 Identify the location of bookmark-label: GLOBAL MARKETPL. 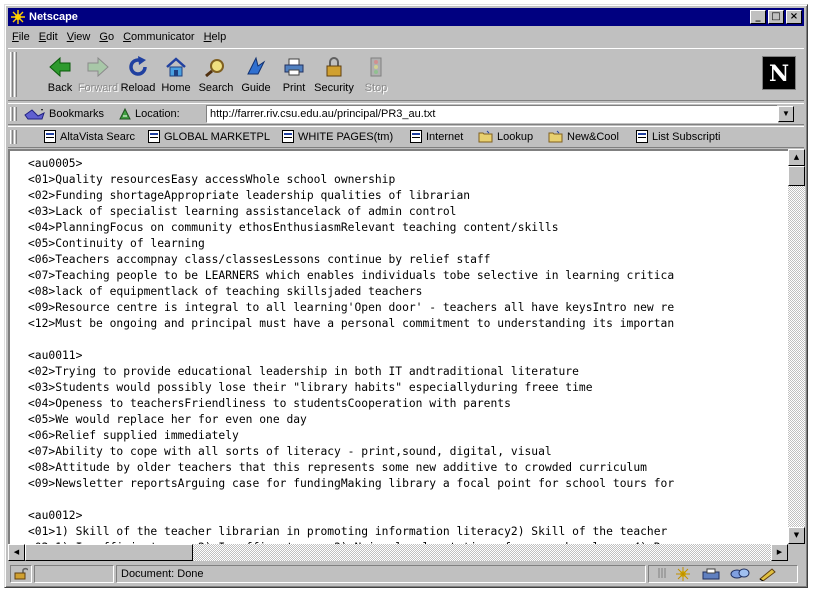
(217, 136).